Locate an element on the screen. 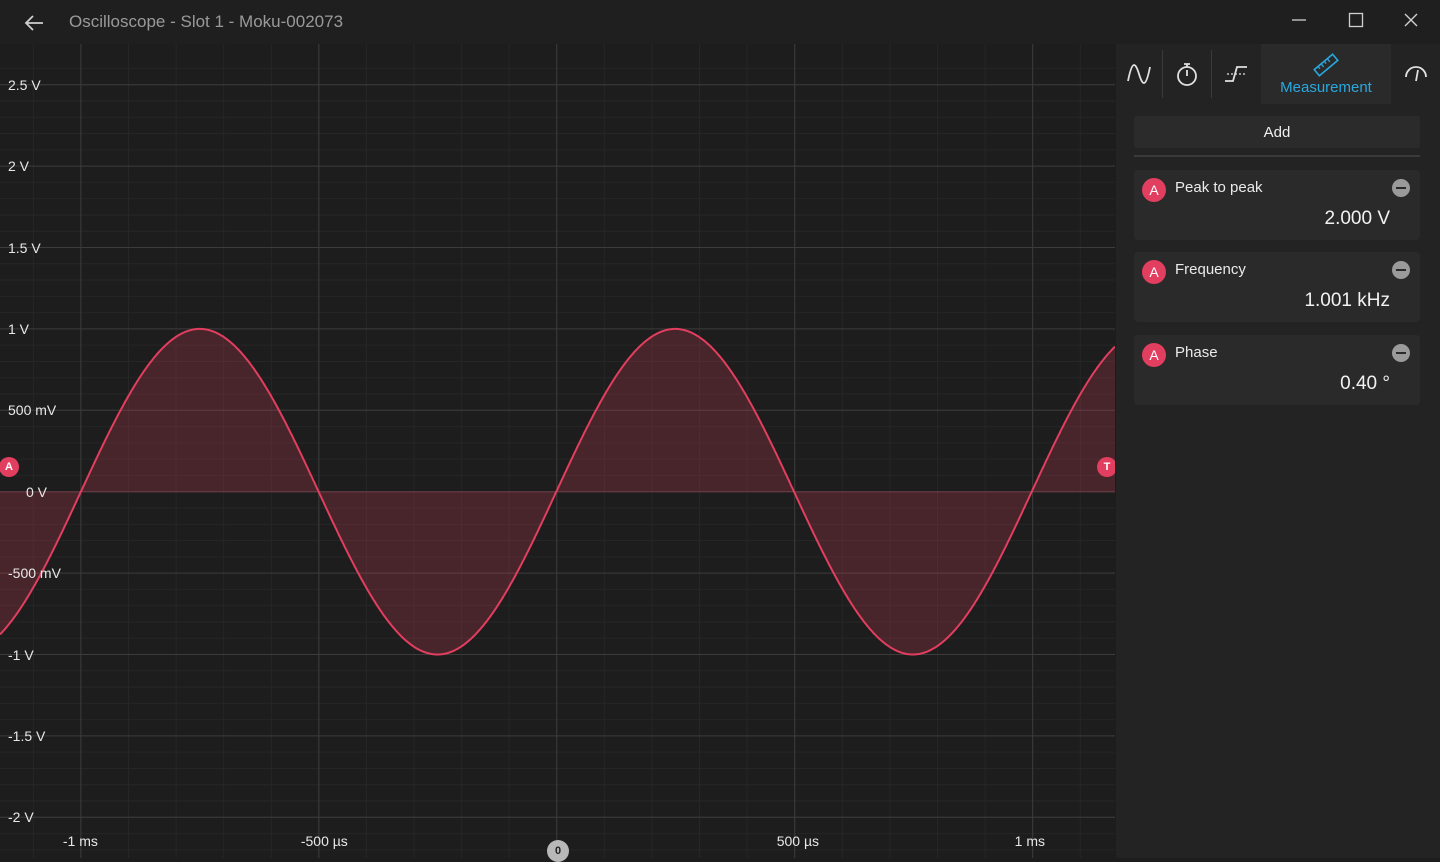  trigger-level-marker: T is located at coordinates (1106, 467).